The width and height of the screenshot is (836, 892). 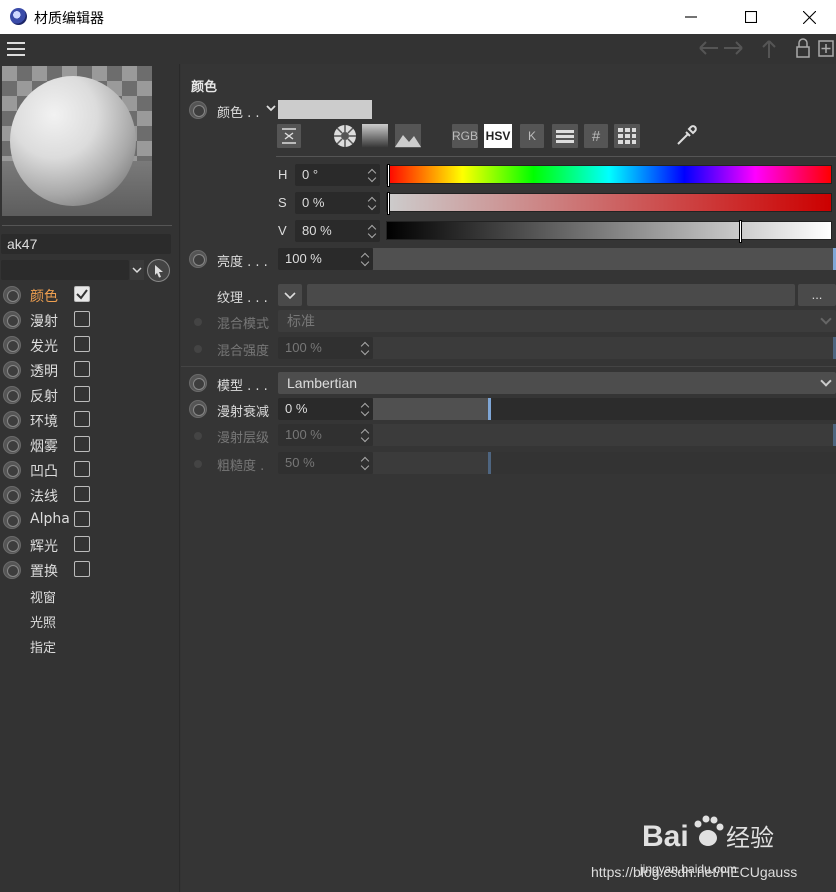 I want to click on color-mixer-icon, so click(x=565, y=136).